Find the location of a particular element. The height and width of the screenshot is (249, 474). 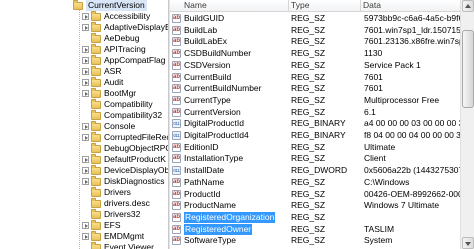

vertical-scrollbar is located at coordinates (467, 124).